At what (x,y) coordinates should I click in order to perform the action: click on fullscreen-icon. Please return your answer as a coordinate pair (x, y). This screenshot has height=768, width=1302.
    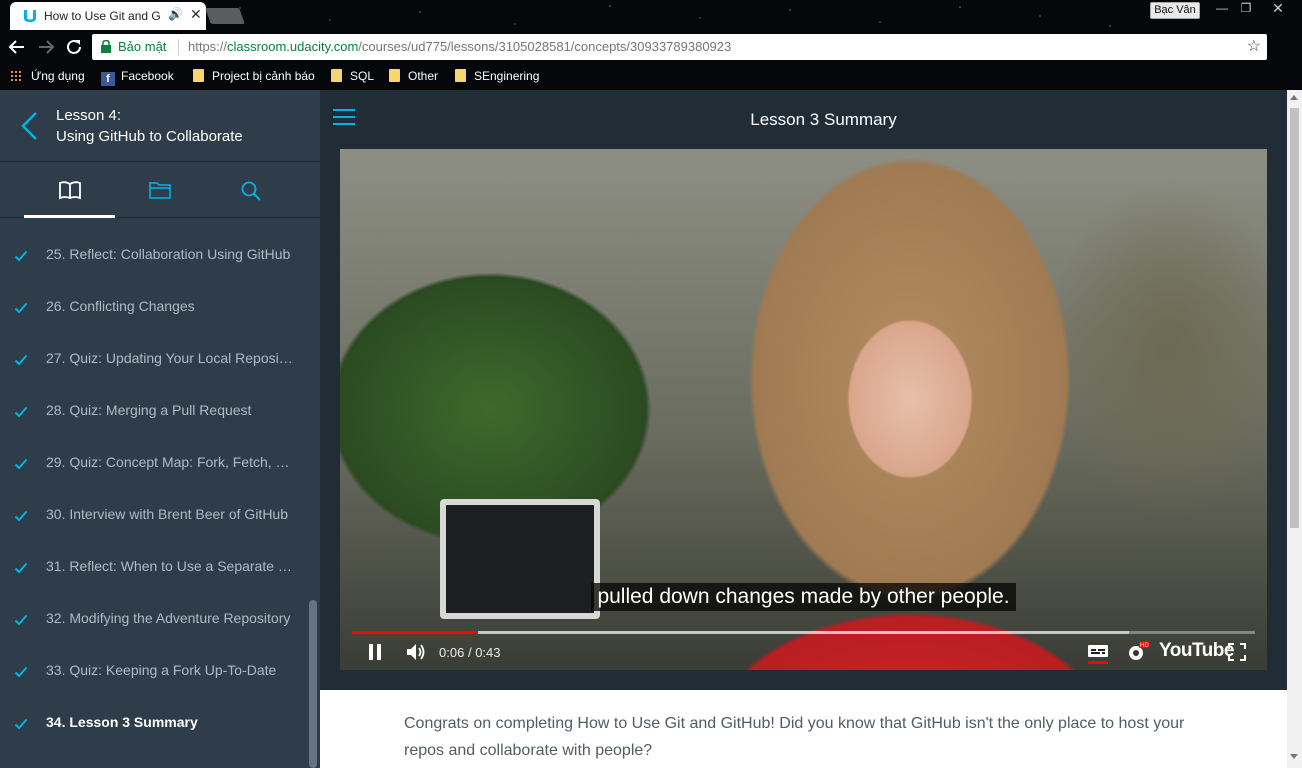
    Looking at the image, I should click on (1237, 652).